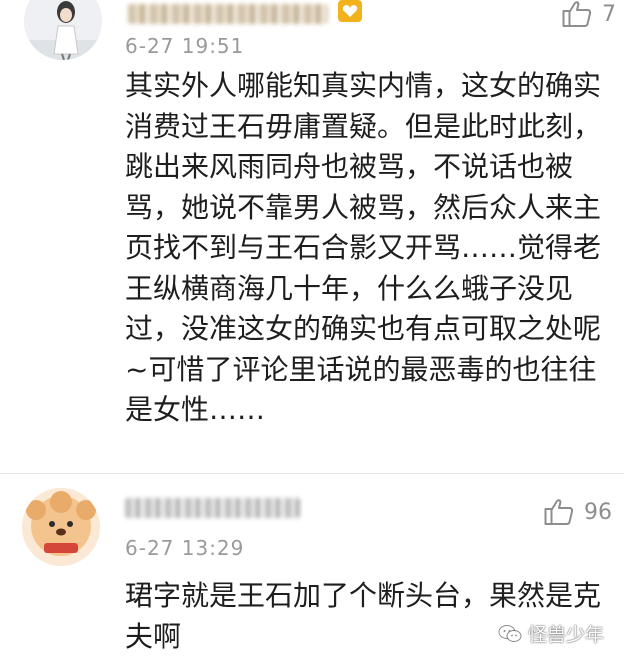 Image resolution: width=624 pixels, height=663 pixels. Describe the element at coordinates (185, 548) in the screenshot. I see `comment-time: 6-27 13:29` at that location.